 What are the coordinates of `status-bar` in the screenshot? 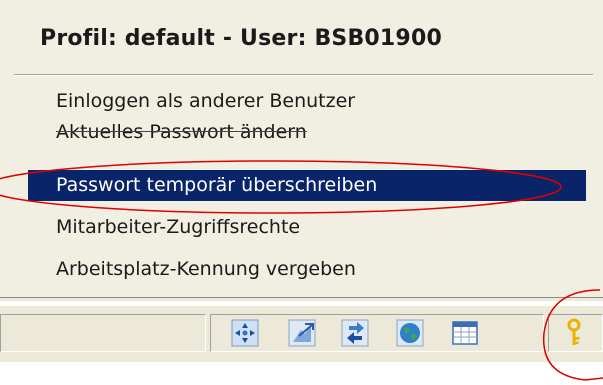 It's located at (301, 334).